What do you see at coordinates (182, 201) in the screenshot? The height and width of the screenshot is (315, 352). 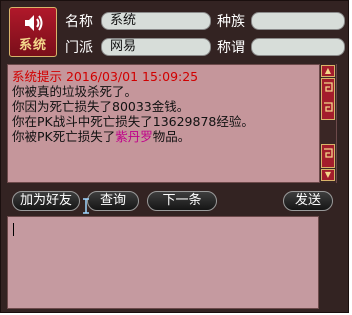 I see `next-button: 下一条` at bounding box center [182, 201].